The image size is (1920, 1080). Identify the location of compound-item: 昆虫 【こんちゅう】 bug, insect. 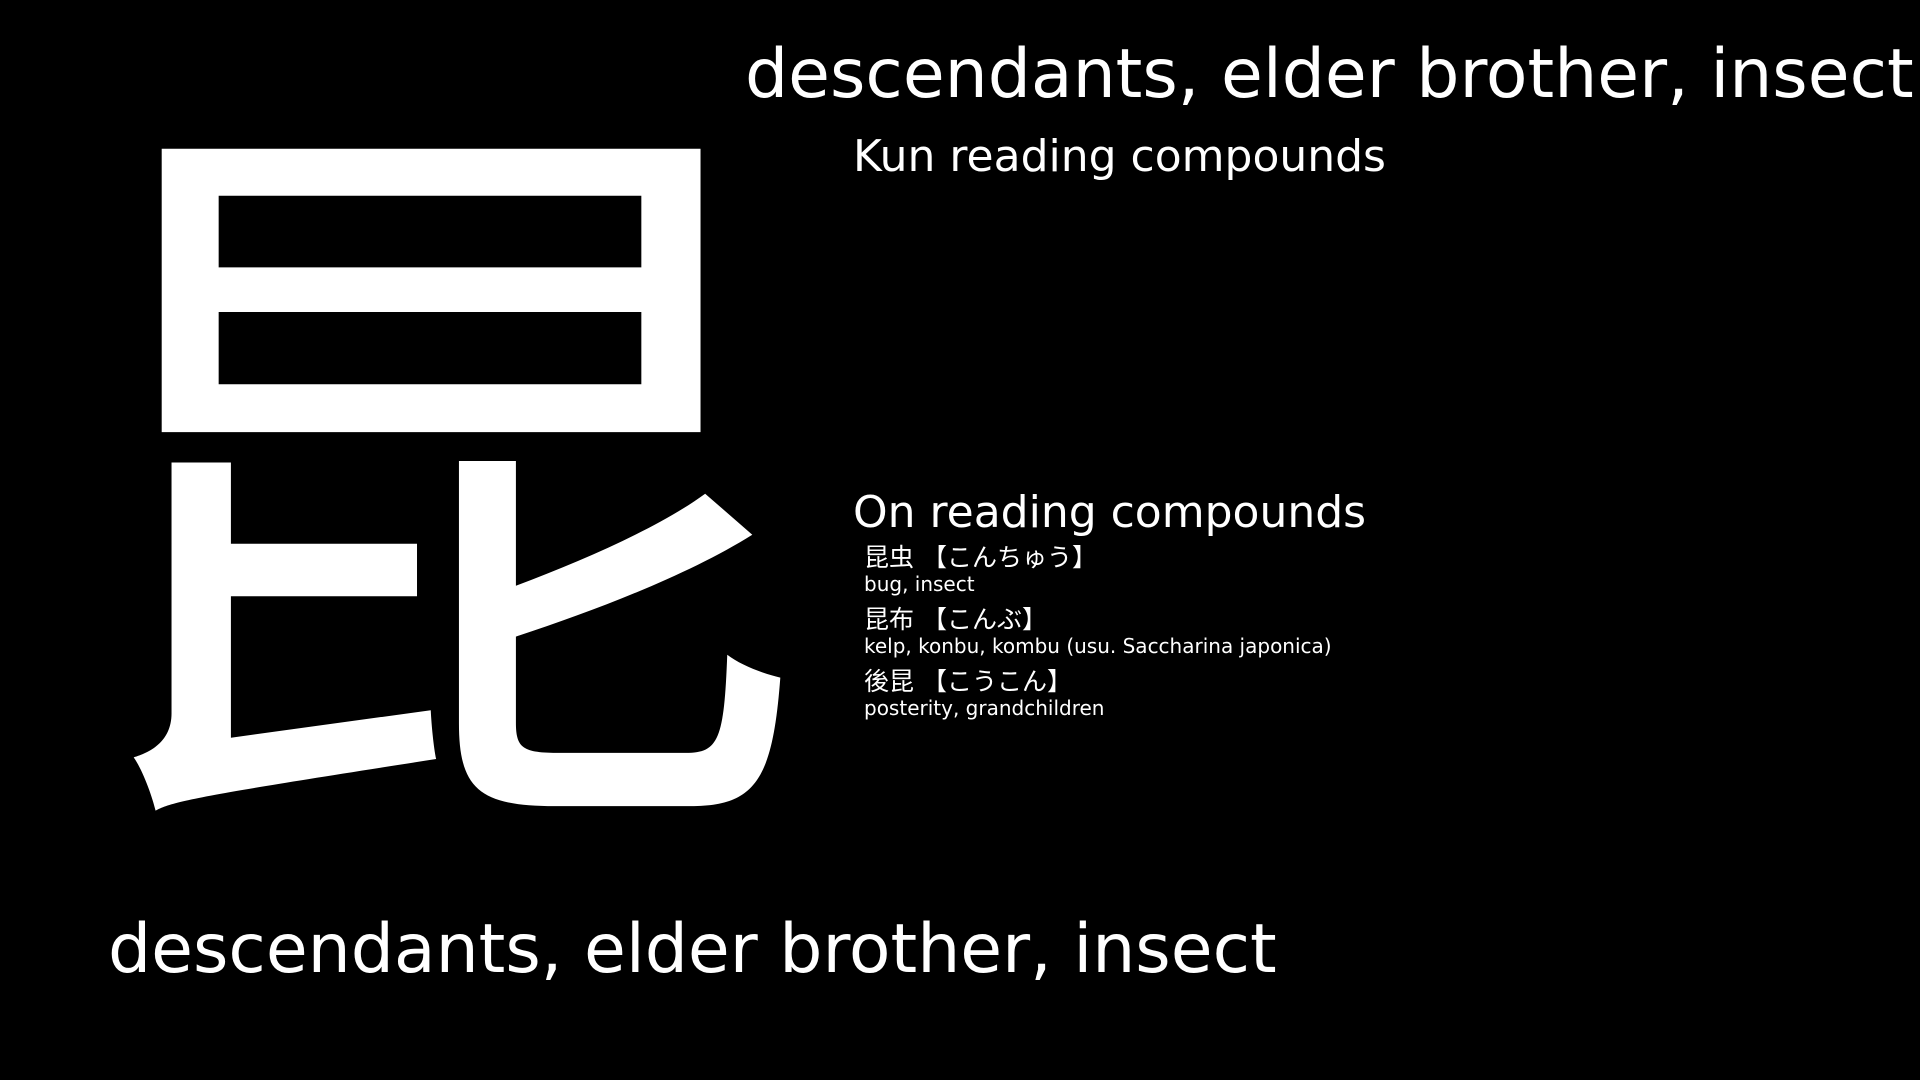
(1314, 569).